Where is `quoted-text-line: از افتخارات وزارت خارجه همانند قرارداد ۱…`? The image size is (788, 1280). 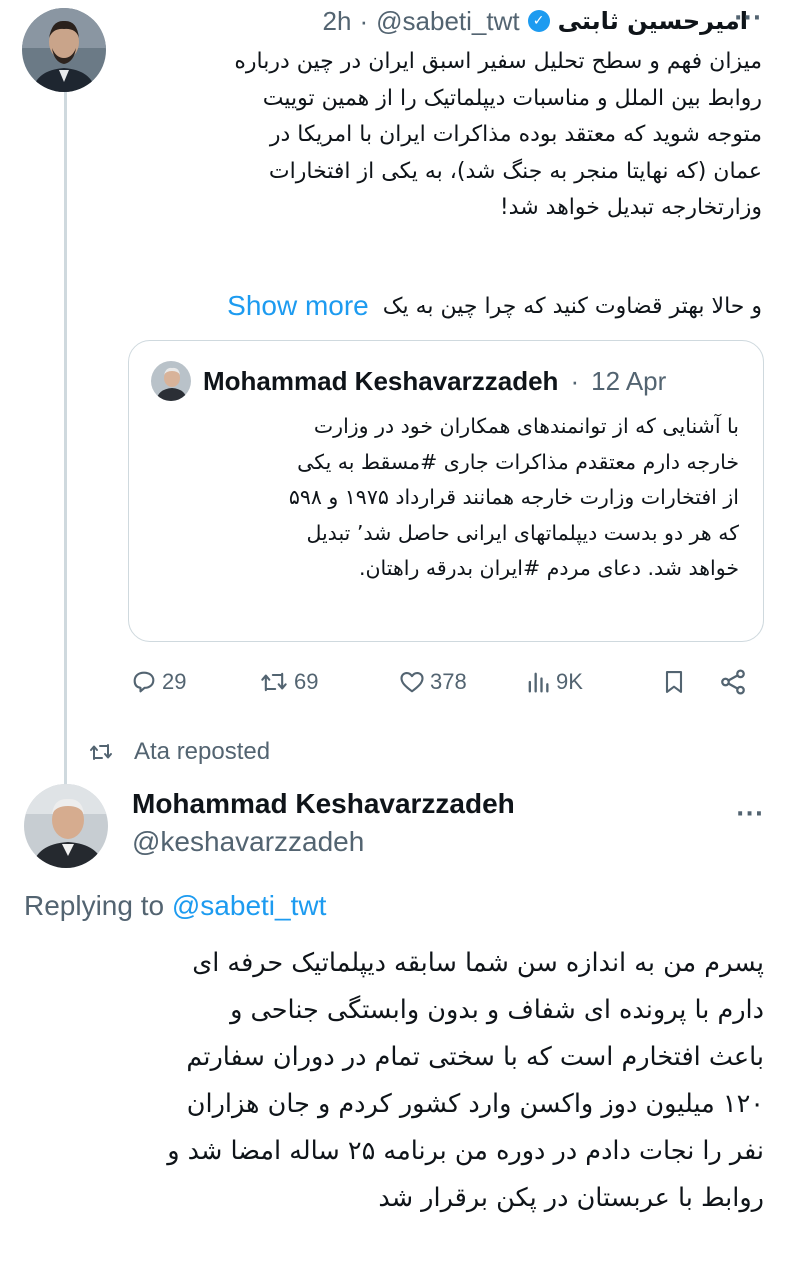
quoted-text-line: از افتخارات وزارت خارجه همانند قرارداد ۱… is located at coordinates (513, 497).